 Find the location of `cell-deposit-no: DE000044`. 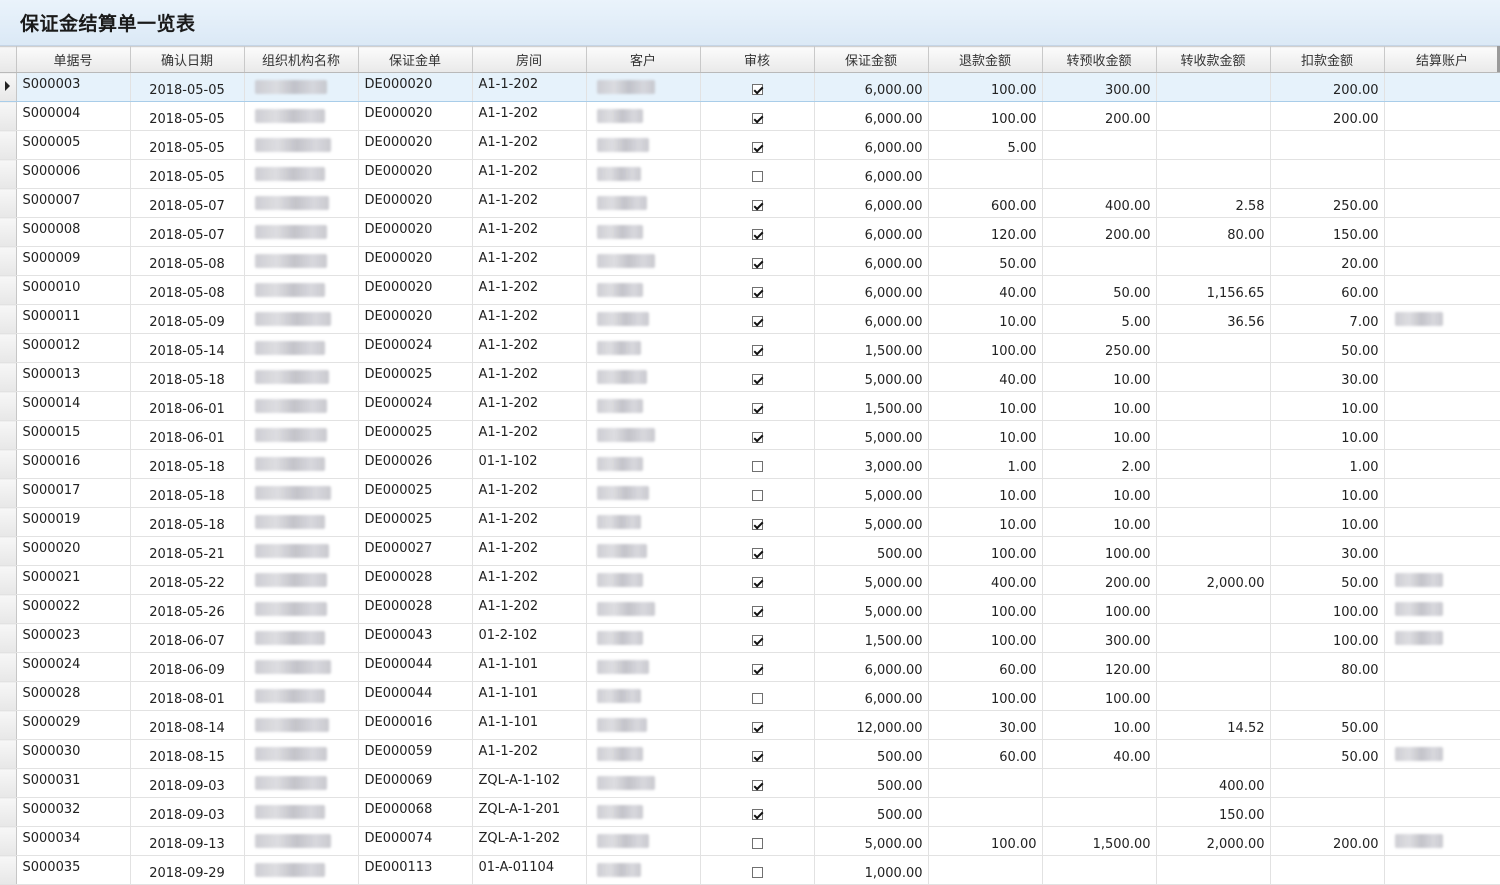

cell-deposit-no: DE000044 is located at coordinates (415, 667).